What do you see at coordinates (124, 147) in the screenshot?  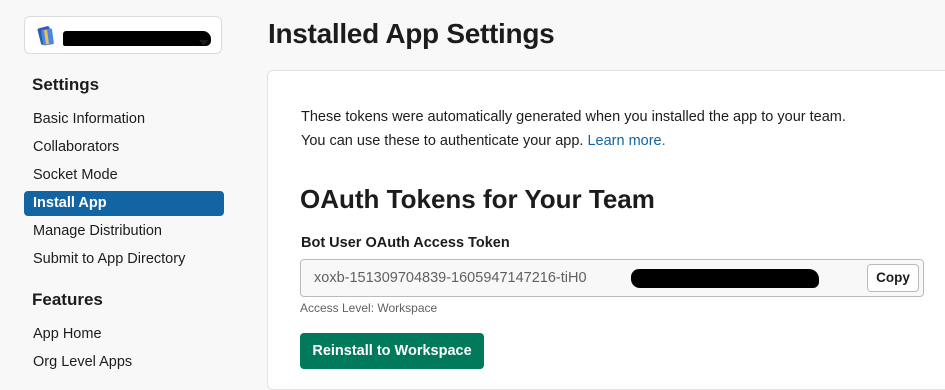 I see `sidebar-item-collaborators: Collaborators` at bounding box center [124, 147].